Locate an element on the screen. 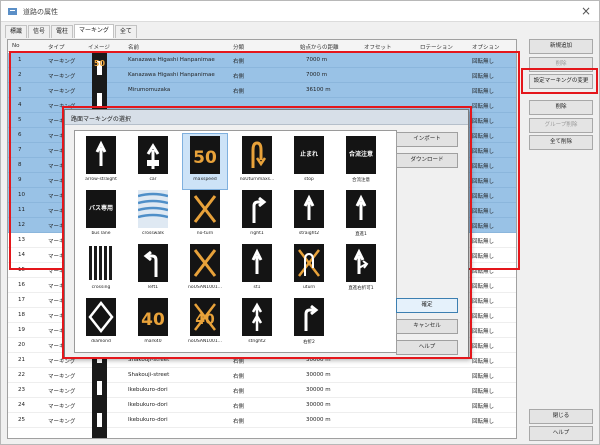 Image resolution: width=600 pixels, height=445 pixels. marking-tile-label: left1 is located at coordinates (153, 287).